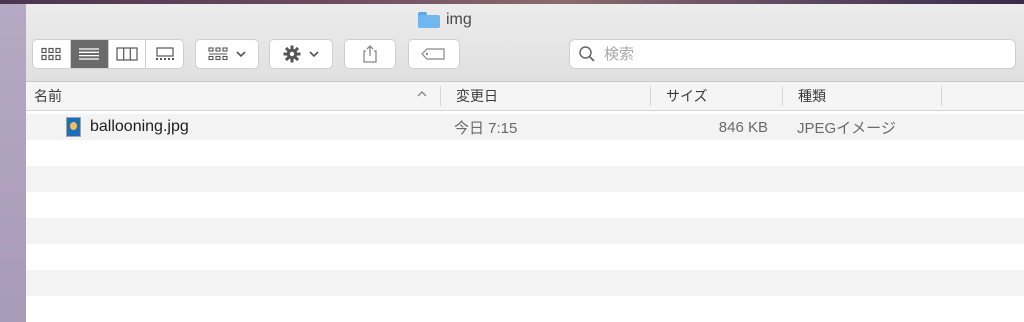 This screenshot has height=322, width=1024. Describe the element at coordinates (846, 128) in the screenshot. I see `file-kind: JPEGイメージ` at that location.